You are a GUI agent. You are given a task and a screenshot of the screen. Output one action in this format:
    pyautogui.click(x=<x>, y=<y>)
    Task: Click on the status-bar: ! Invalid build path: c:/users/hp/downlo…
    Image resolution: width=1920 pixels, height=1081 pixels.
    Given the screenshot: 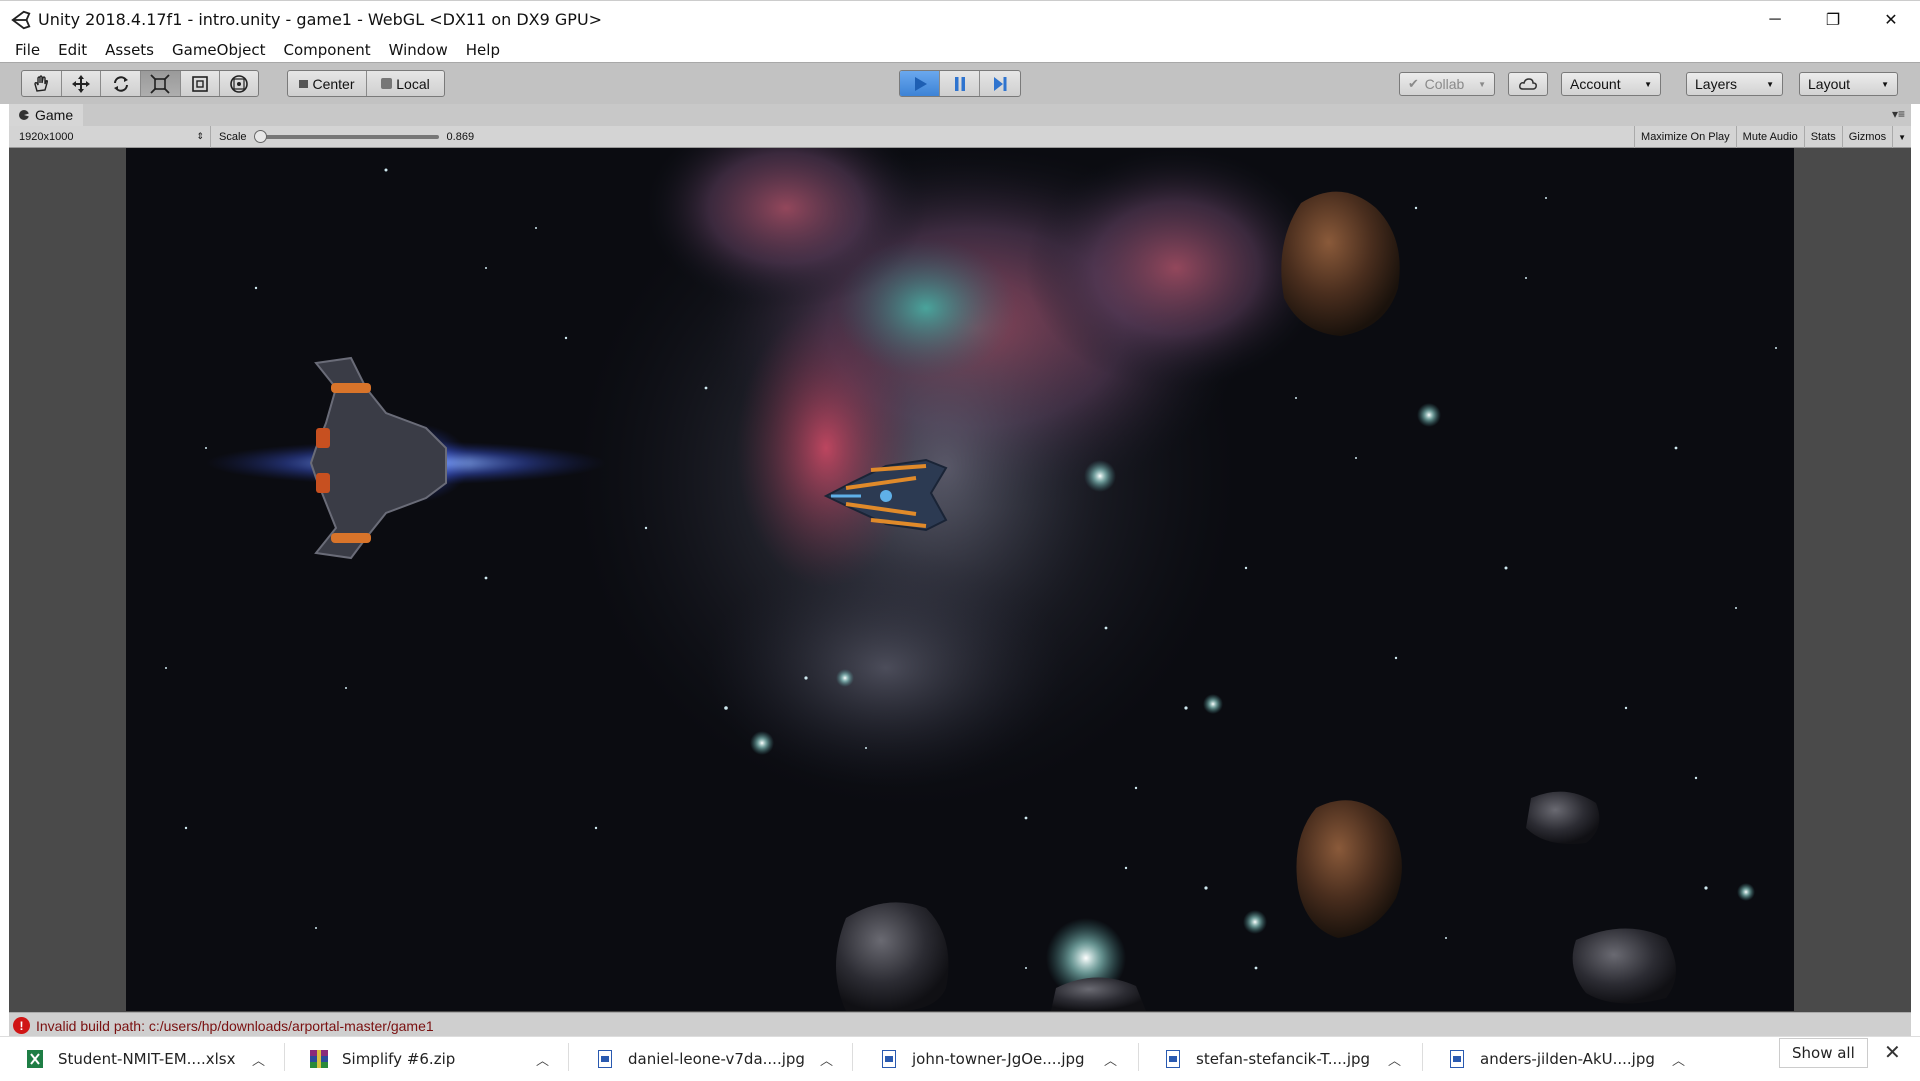 What is the action you would take?
    pyautogui.click(x=960, y=1025)
    